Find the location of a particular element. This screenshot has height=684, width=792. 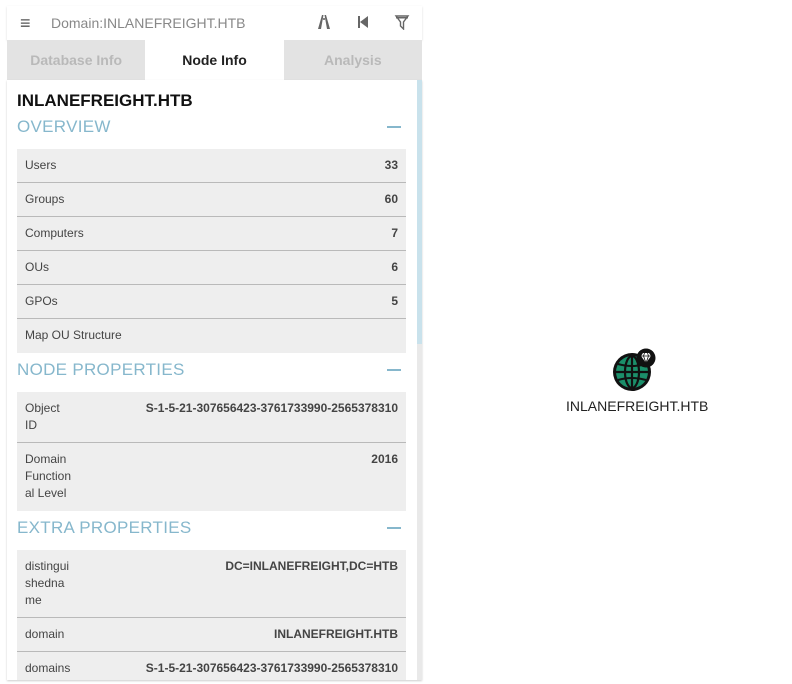

row-value: 60 is located at coordinates (391, 199).